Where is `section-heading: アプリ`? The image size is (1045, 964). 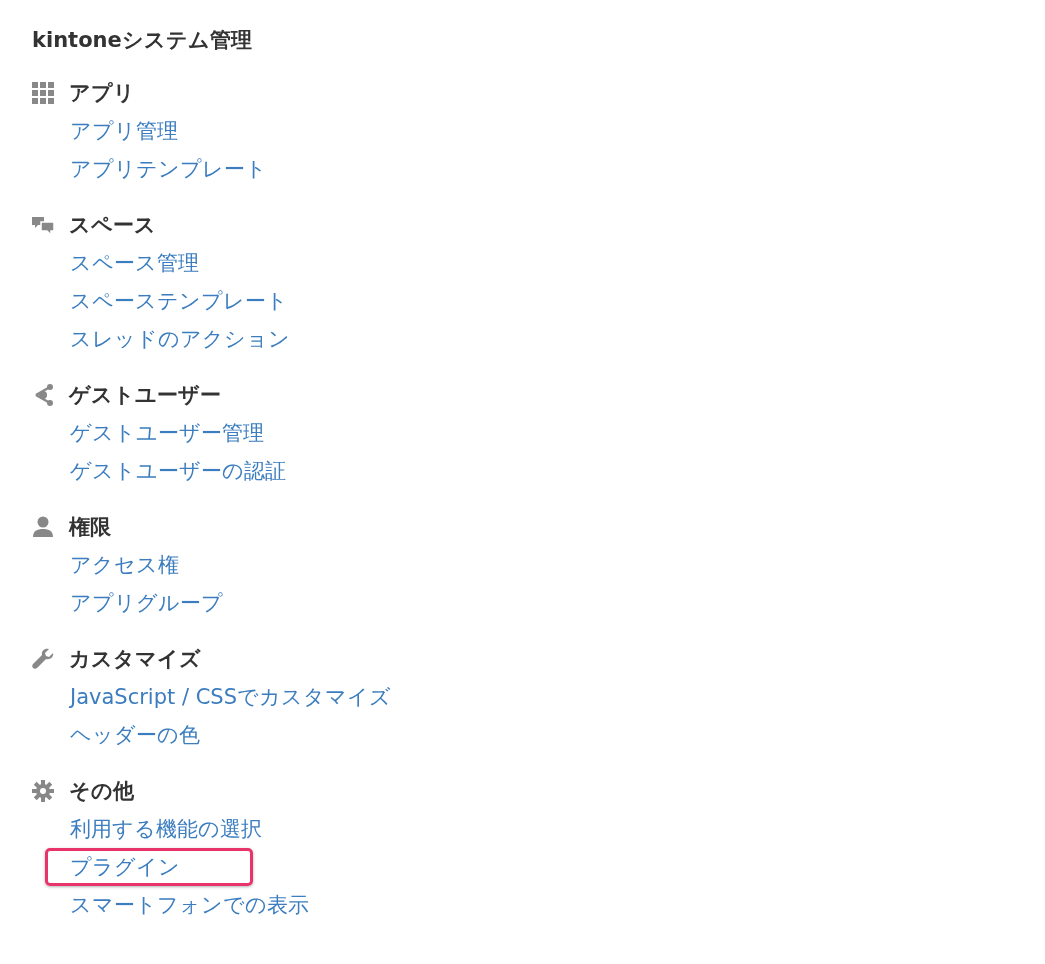 section-heading: アプリ is located at coordinates (102, 93).